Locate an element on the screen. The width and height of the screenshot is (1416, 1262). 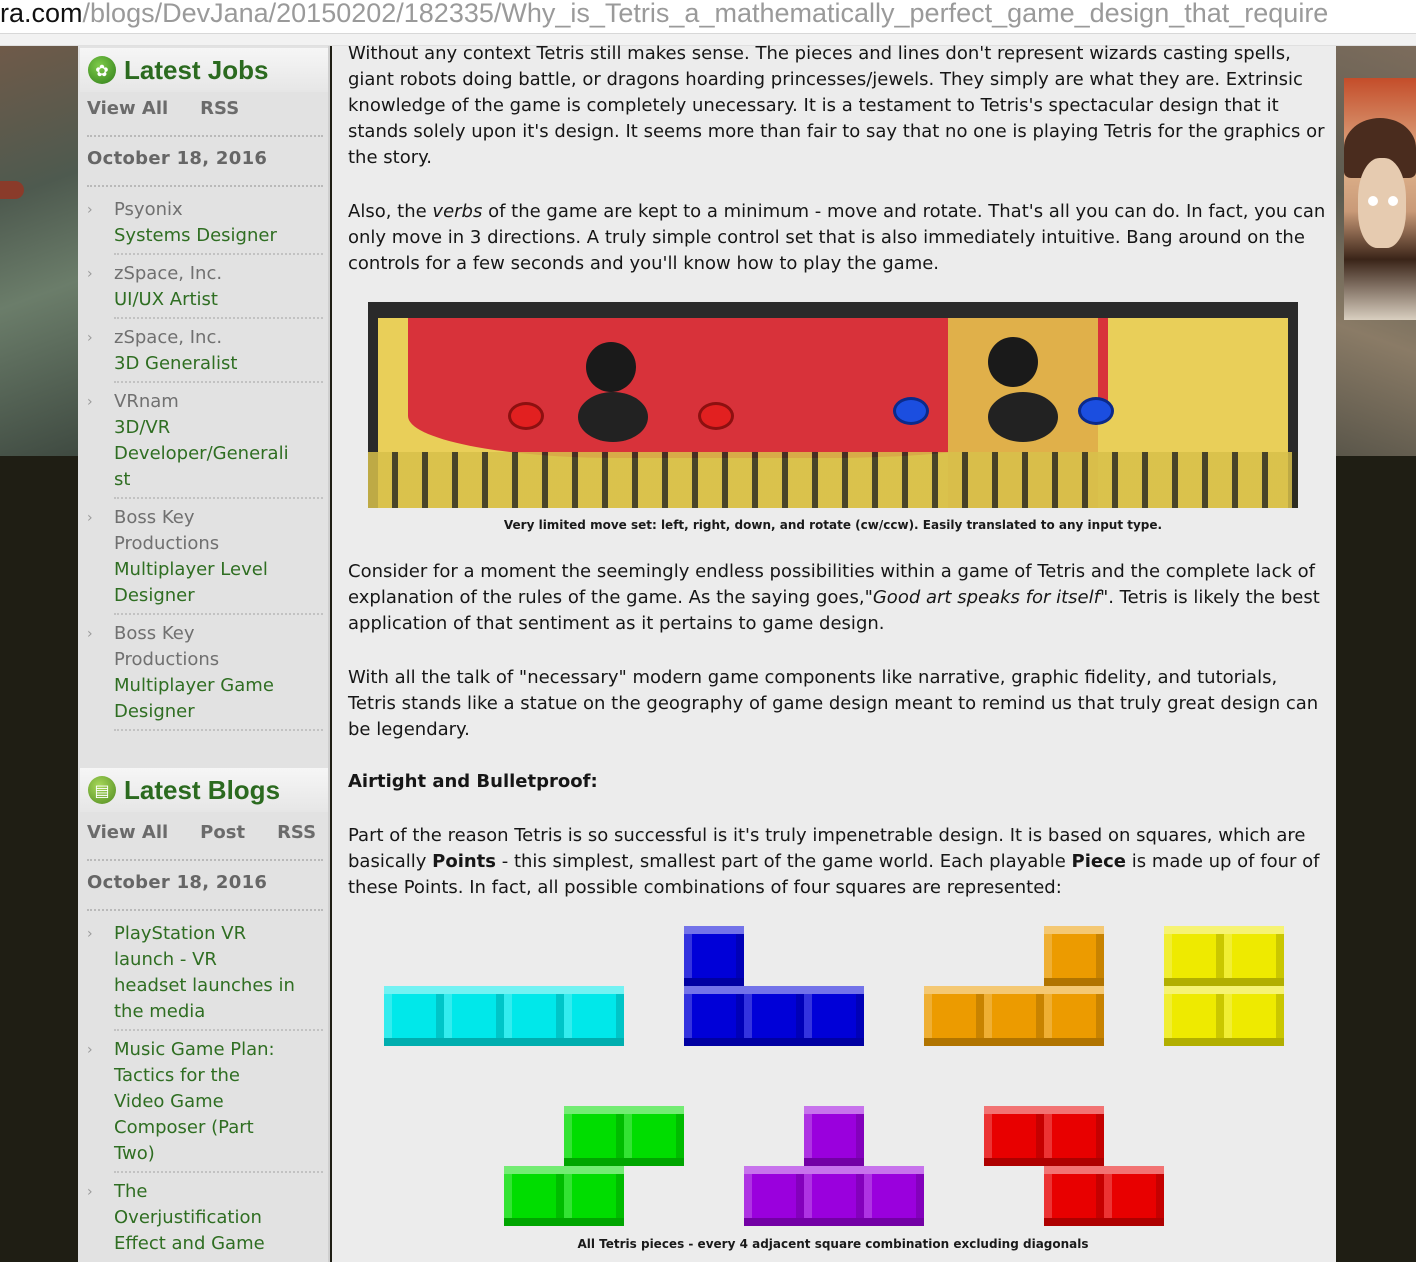
job-role-link: 3D Generalist is located at coordinates (220, 364).